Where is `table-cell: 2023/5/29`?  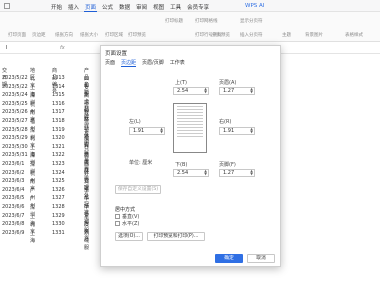
table-cell: 2023/5/29 is located at coordinates (15, 138).